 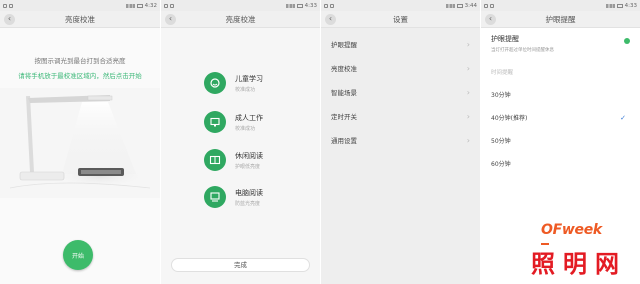 I want to click on status-time: 3:44, so click(x=470, y=5).